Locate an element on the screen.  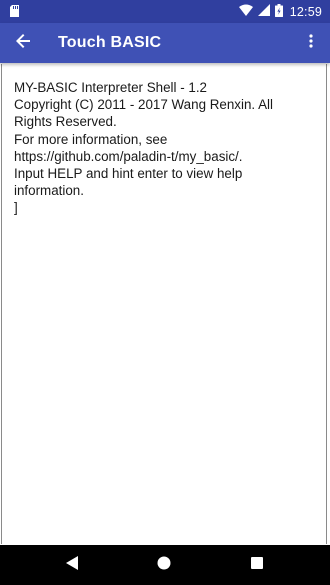
arrow-back-icon is located at coordinates (23, 43).